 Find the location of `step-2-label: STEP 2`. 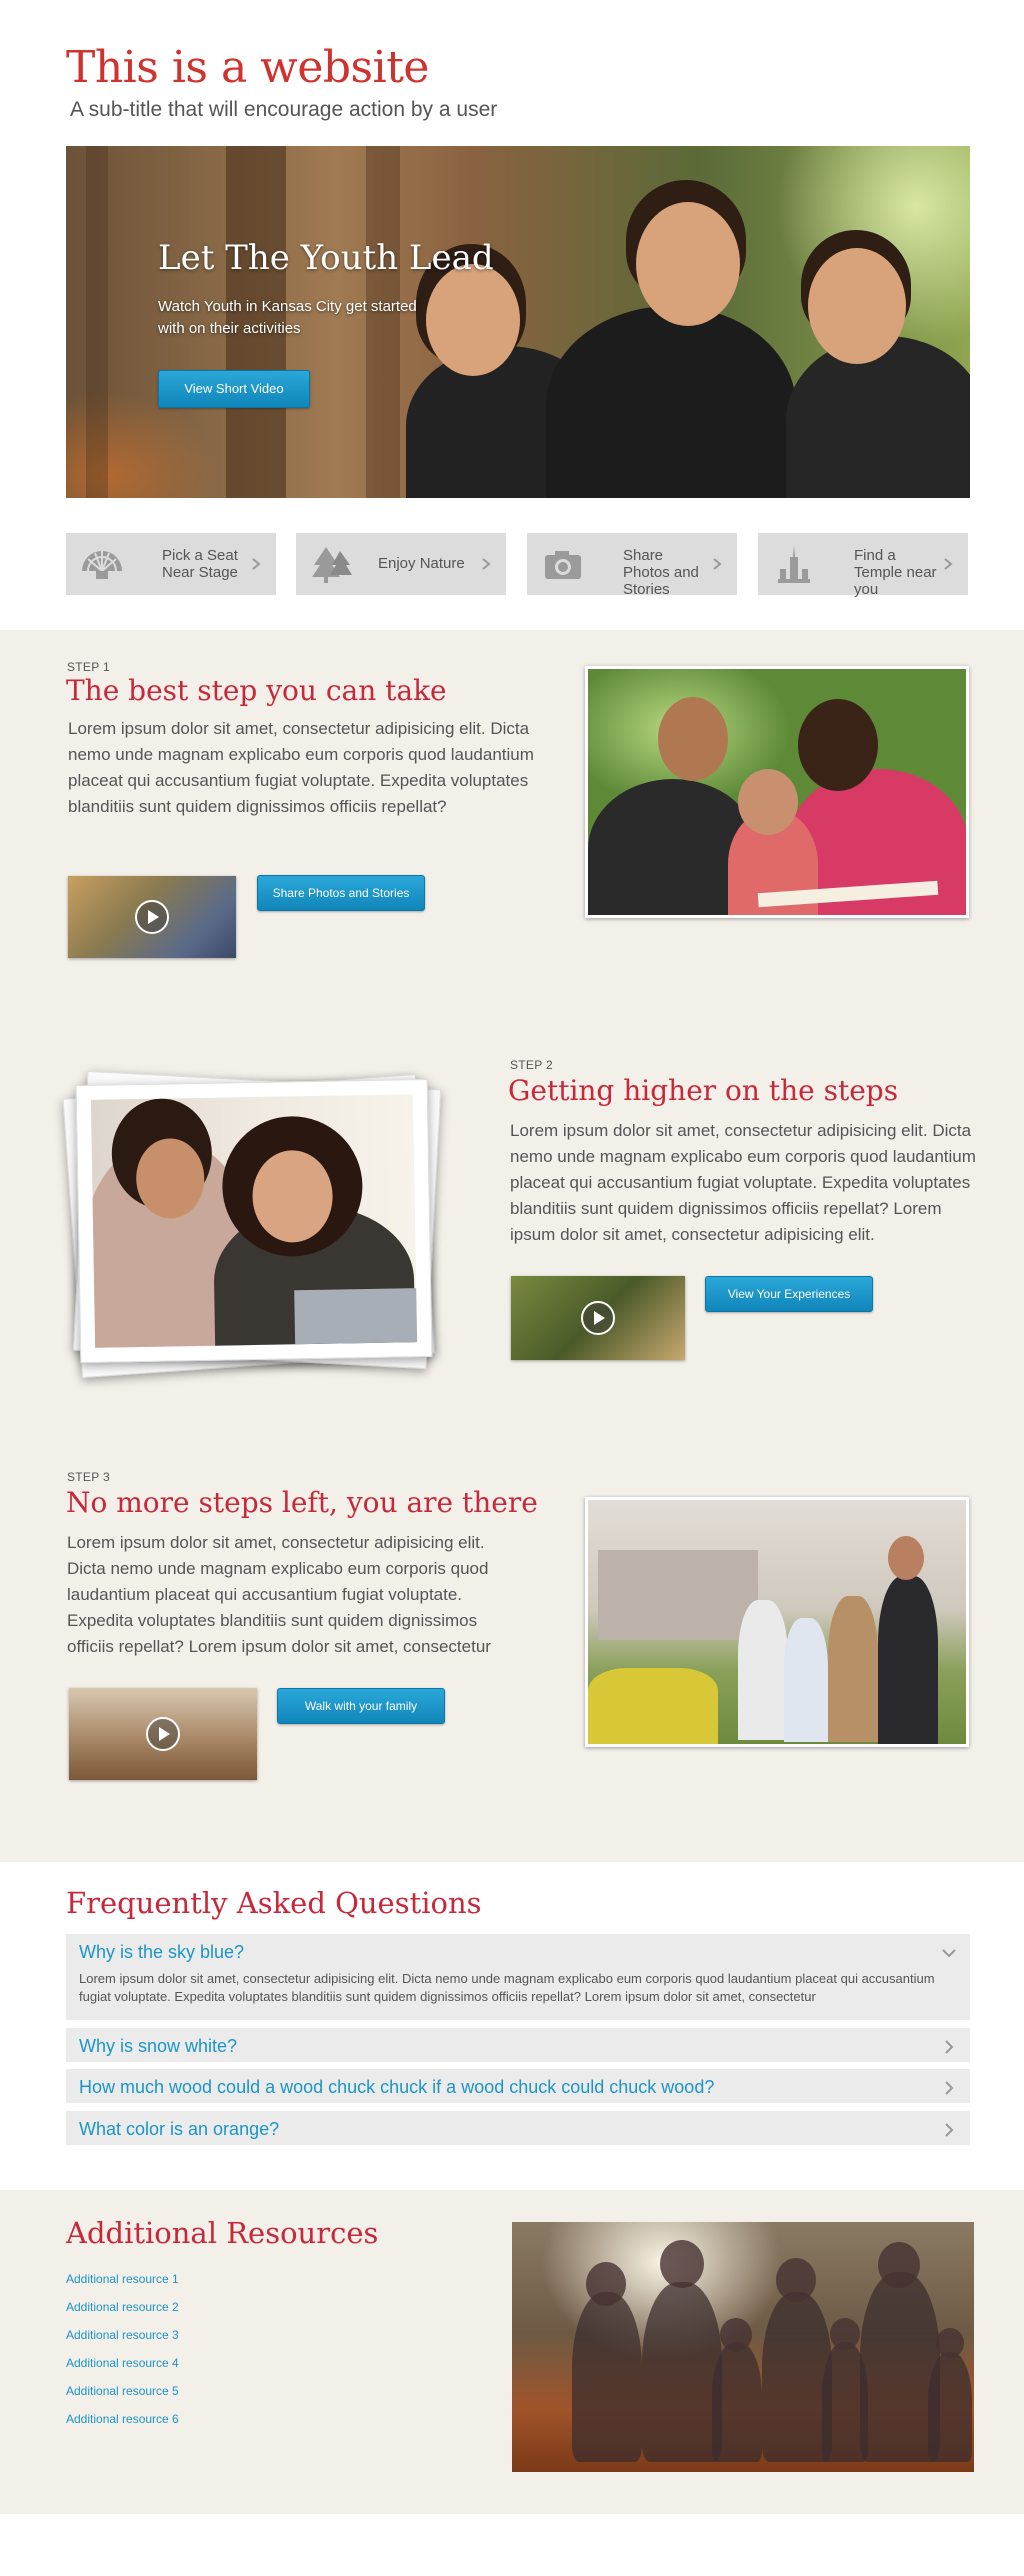

step-2-label: STEP 2 is located at coordinates (531, 1065).